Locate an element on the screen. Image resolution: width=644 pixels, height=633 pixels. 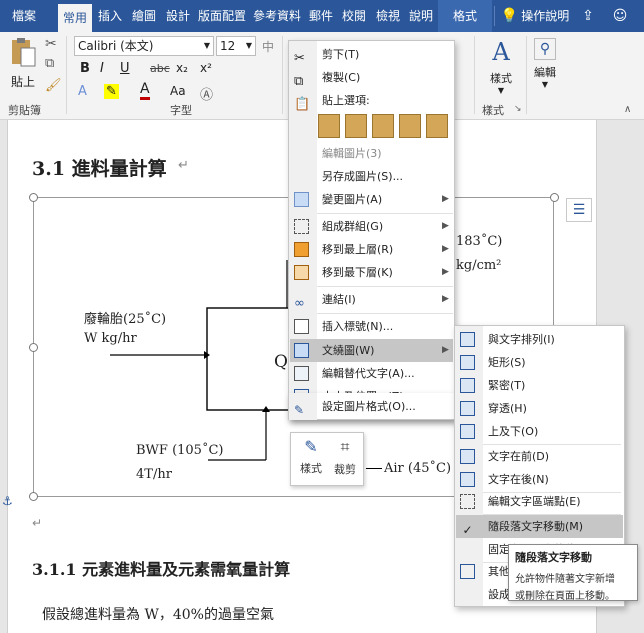
styles-icon: A is located at coordinates (501, 52).